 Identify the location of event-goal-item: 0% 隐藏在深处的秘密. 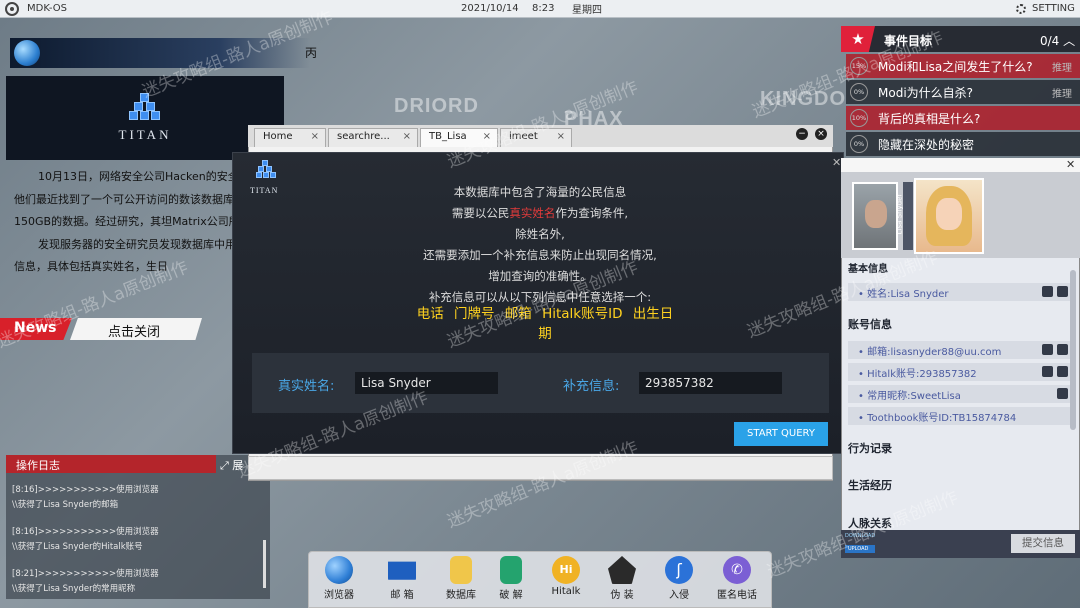
(963, 144).